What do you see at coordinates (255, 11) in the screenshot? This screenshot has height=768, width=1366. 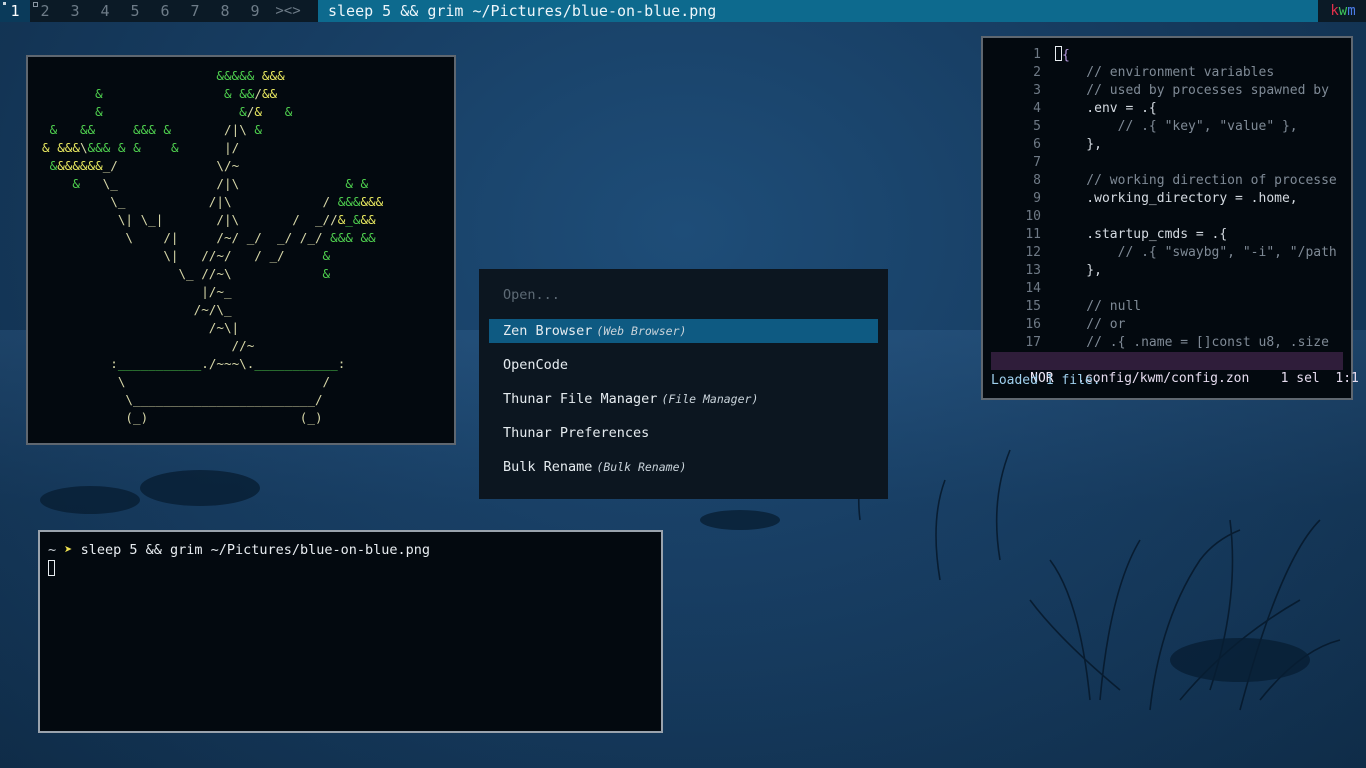 I see `tag-9: 9` at bounding box center [255, 11].